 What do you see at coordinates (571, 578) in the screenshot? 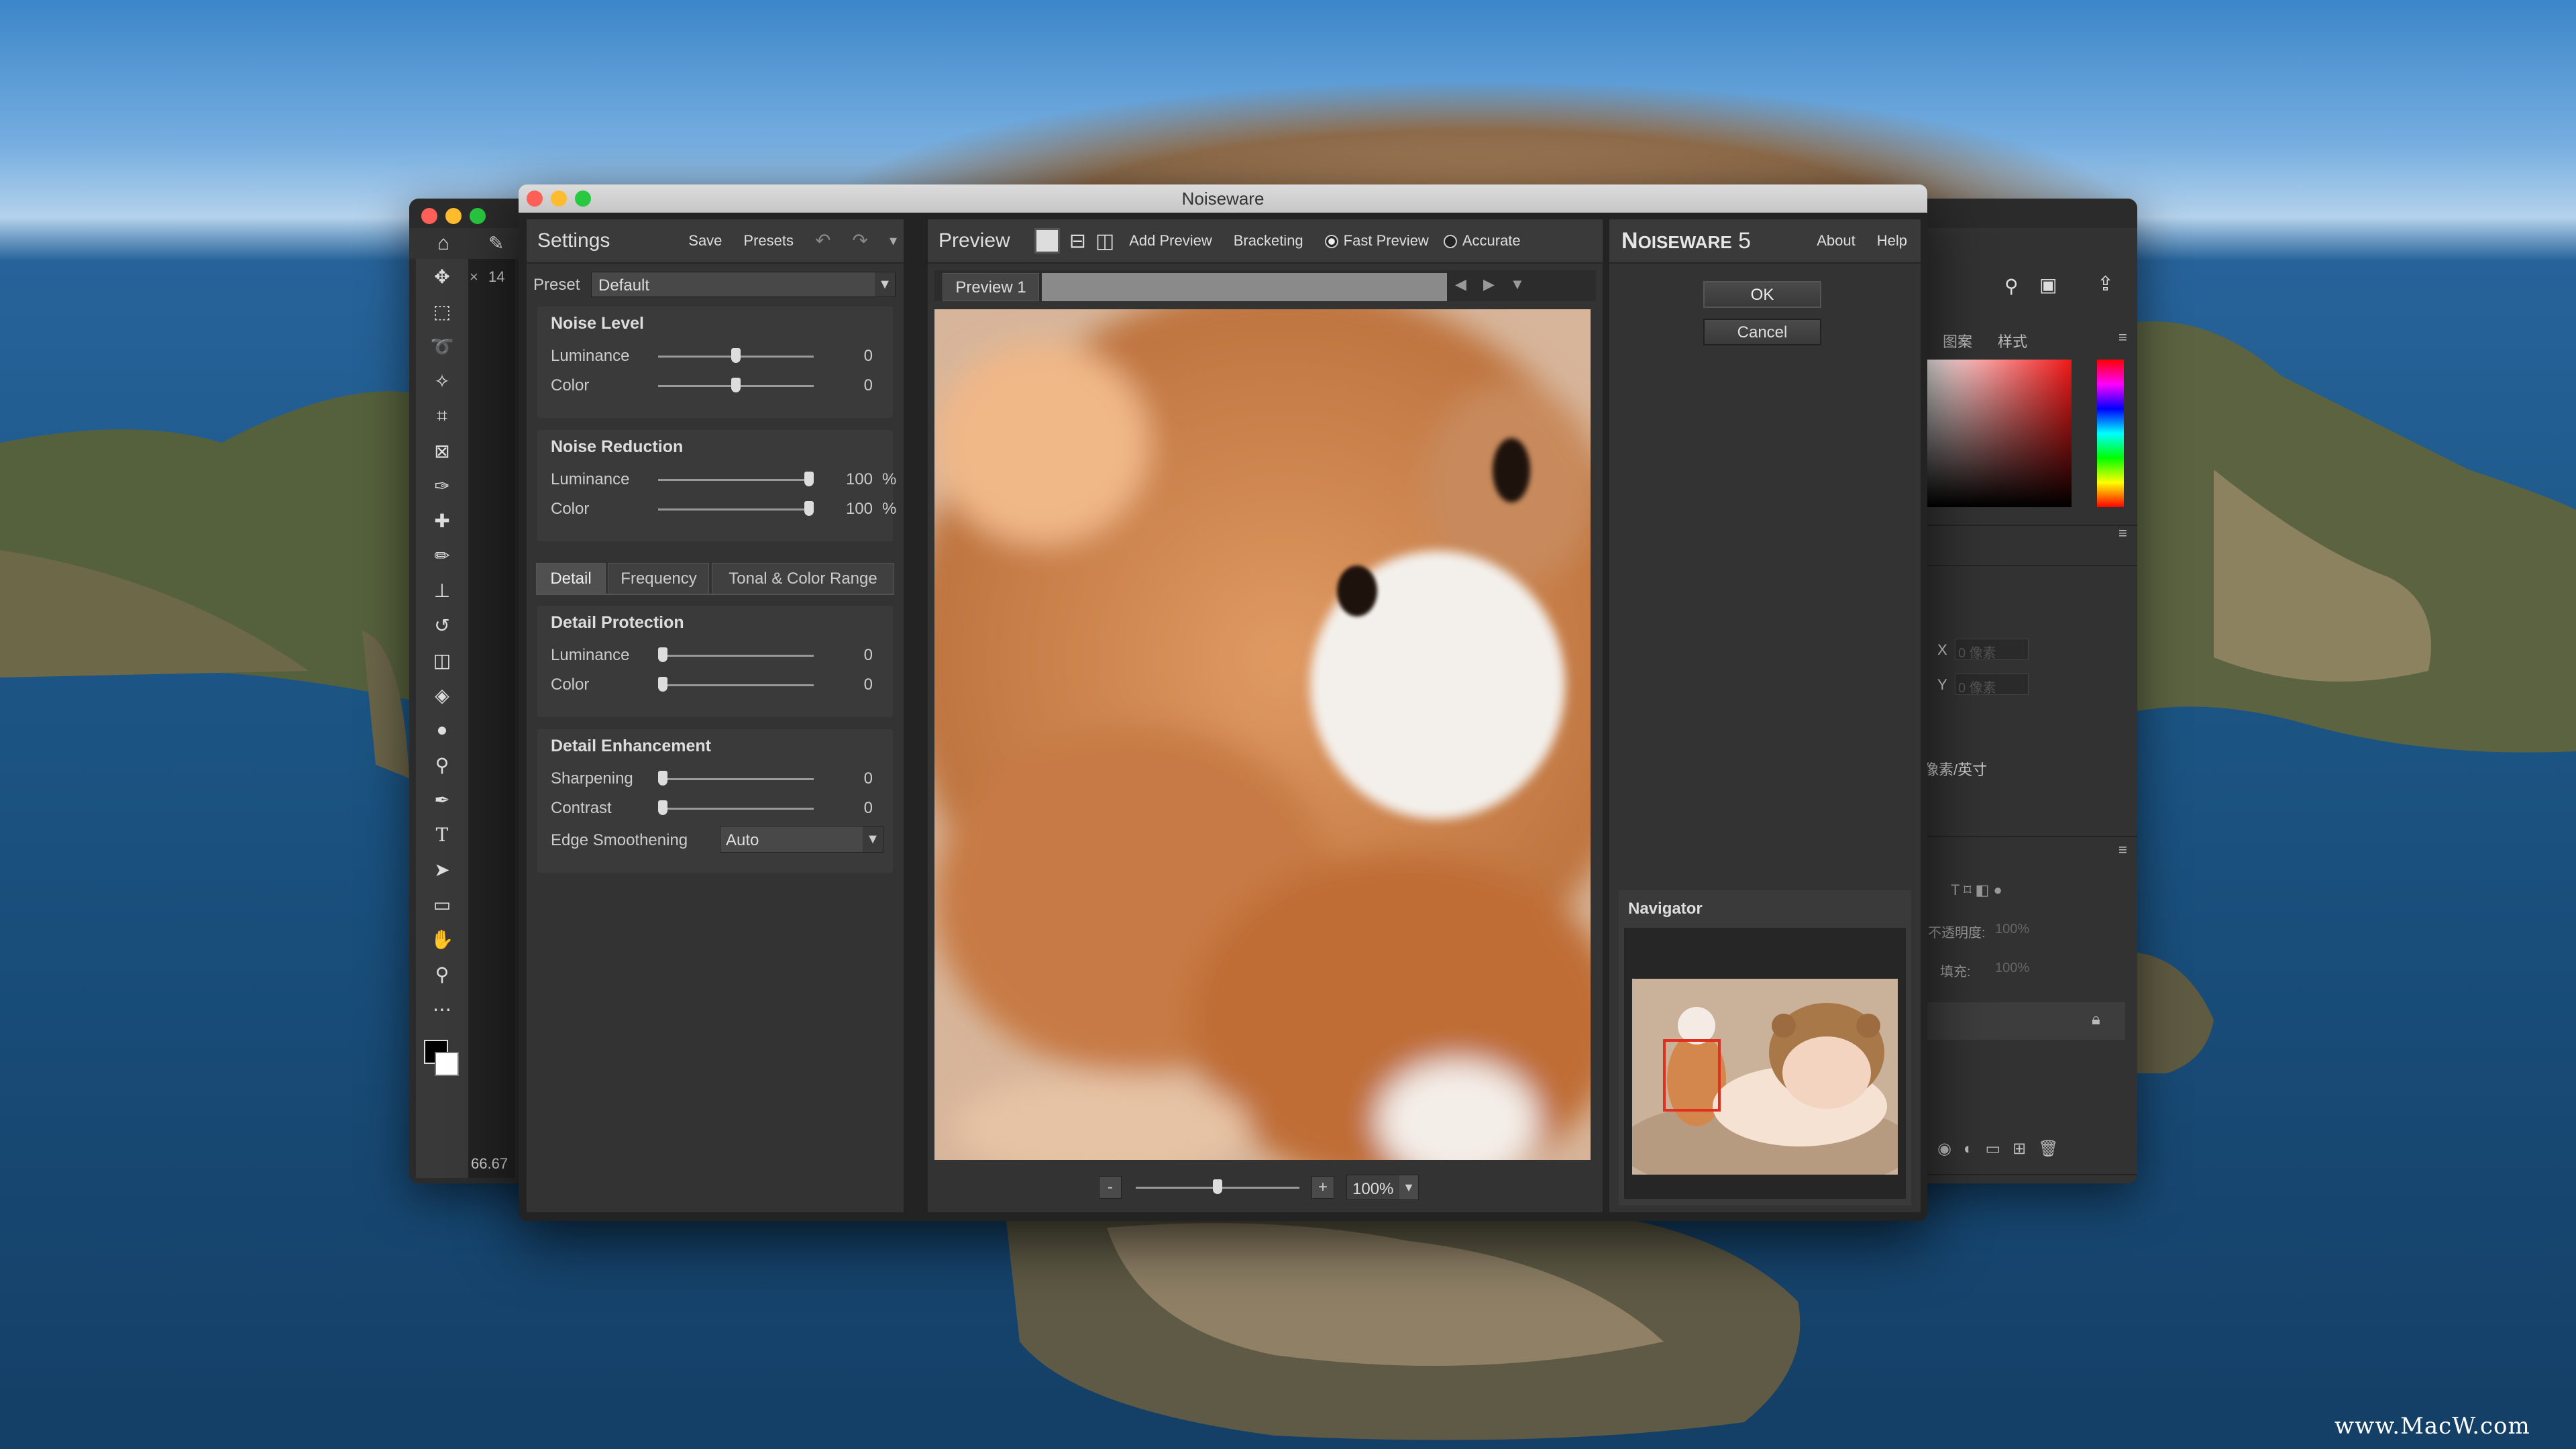
I see `tab-detail: Detail` at bounding box center [571, 578].